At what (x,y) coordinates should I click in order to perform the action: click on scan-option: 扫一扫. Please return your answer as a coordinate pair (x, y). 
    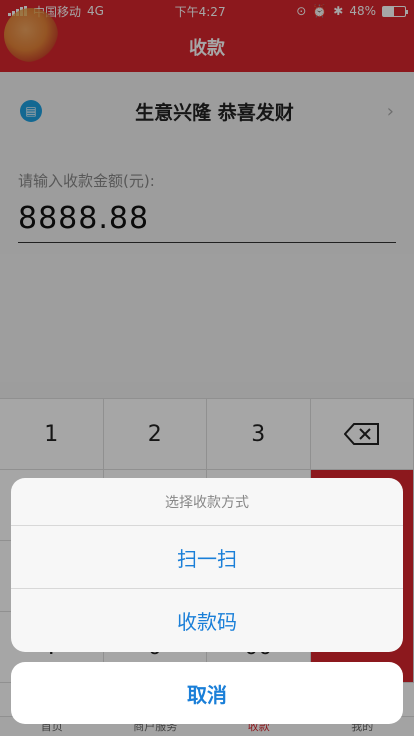
    Looking at the image, I should click on (207, 557).